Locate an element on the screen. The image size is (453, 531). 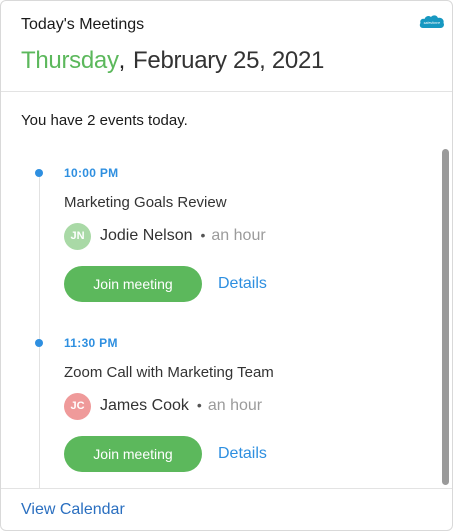
attendee-name: Jodie Nelson is located at coordinates (146, 235).